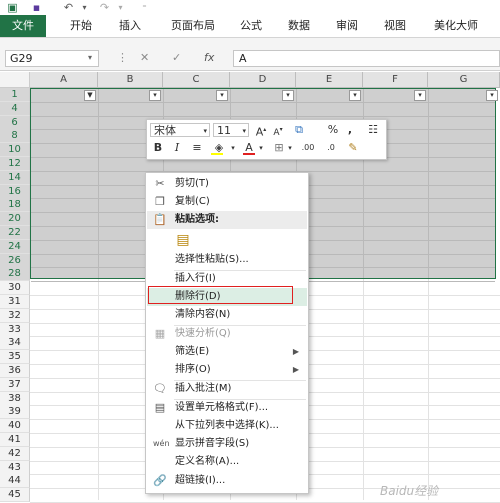 Image resolution: width=500 pixels, height=503 pixels. Describe the element at coordinates (251, 26) in the screenshot. I see `tab-formulas: 公式` at that location.